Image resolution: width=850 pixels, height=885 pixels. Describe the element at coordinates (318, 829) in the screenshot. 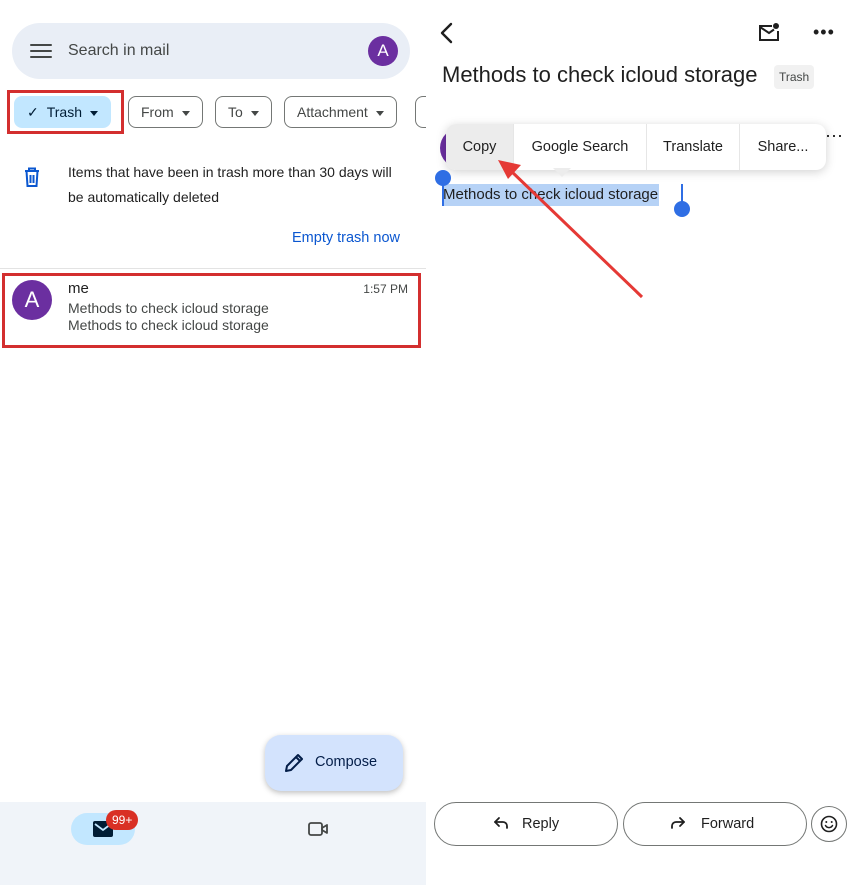

I see `video-icon` at that location.